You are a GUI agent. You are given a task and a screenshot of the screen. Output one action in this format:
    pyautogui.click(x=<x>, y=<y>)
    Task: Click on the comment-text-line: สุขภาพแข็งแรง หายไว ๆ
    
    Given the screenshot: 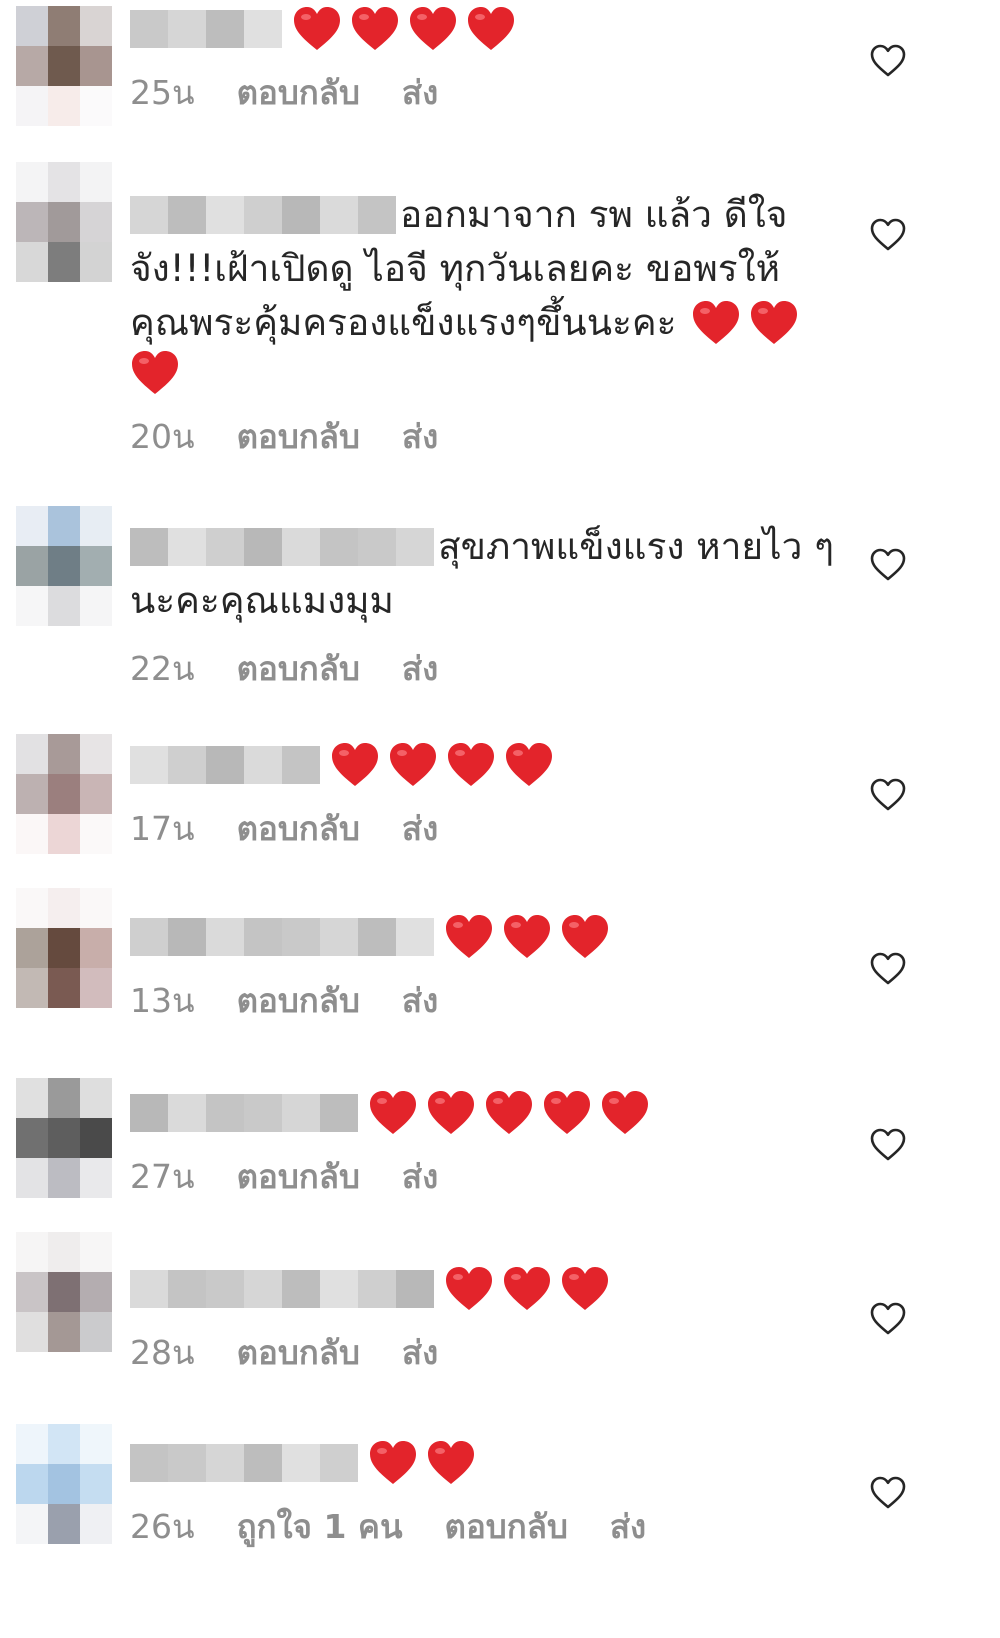 What is the action you would take?
    pyautogui.click(x=490, y=547)
    